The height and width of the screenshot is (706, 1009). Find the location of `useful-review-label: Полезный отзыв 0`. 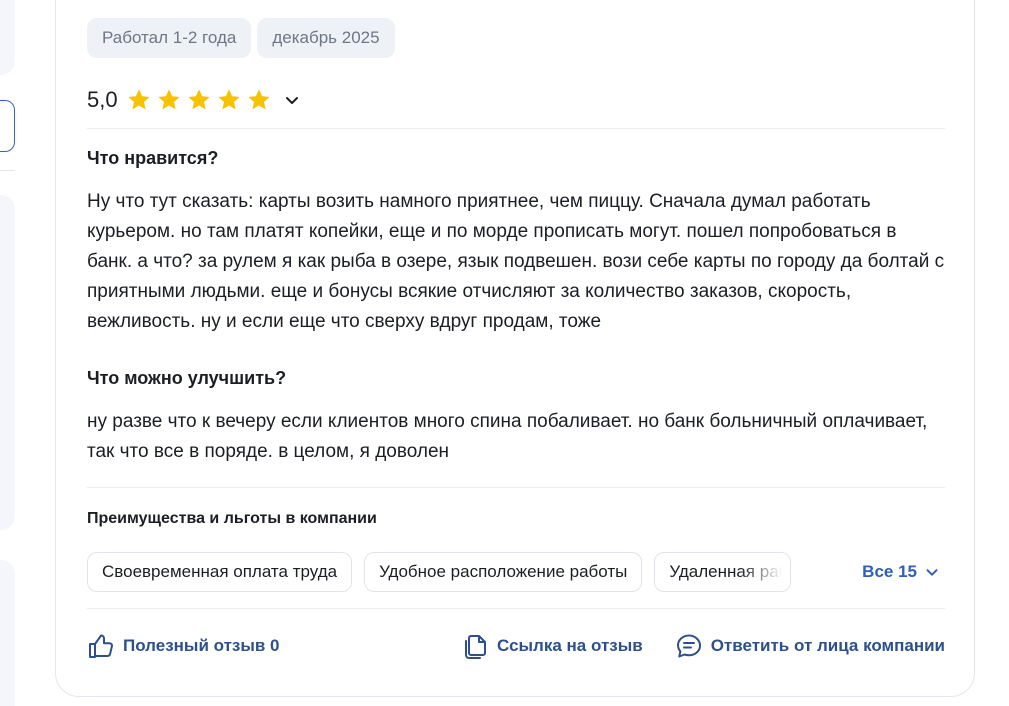

useful-review-label: Полезный отзыв 0 is located at coordinates (201, 645).